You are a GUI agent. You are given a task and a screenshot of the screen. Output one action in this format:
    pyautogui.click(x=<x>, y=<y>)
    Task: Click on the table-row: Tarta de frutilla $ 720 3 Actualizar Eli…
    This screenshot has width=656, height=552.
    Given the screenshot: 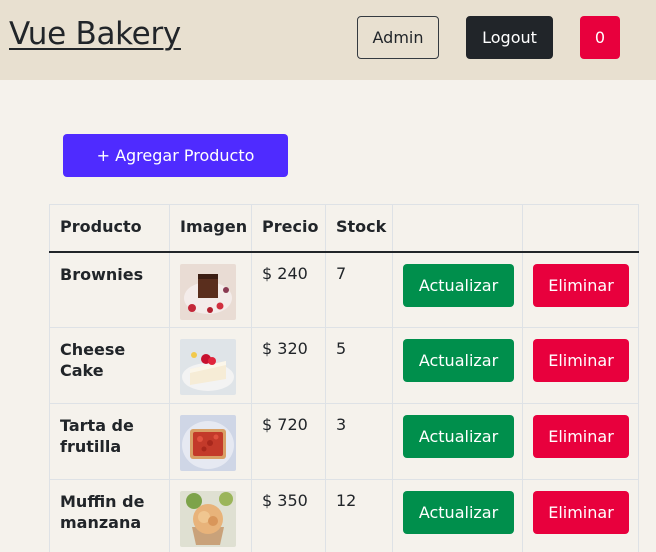 What is the action you would take?
    pyautogui.click(x=344, y=441)
    